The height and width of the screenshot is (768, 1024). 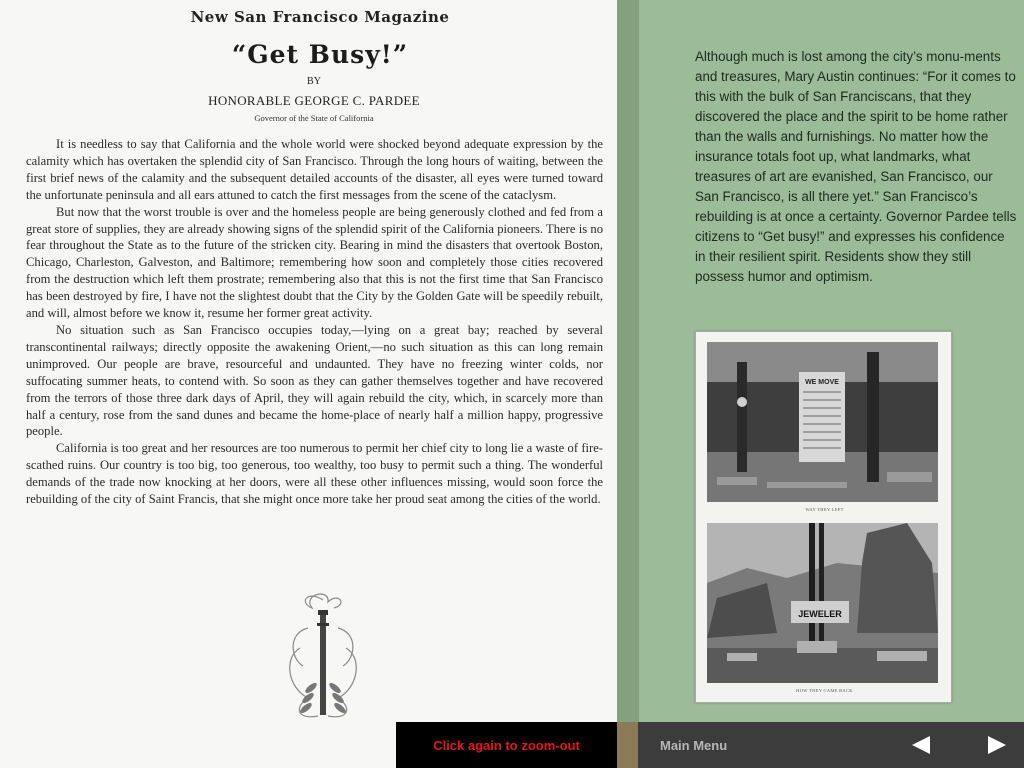 I want to click on photo-bottom: JEWELER, so click(x=822, y=603).